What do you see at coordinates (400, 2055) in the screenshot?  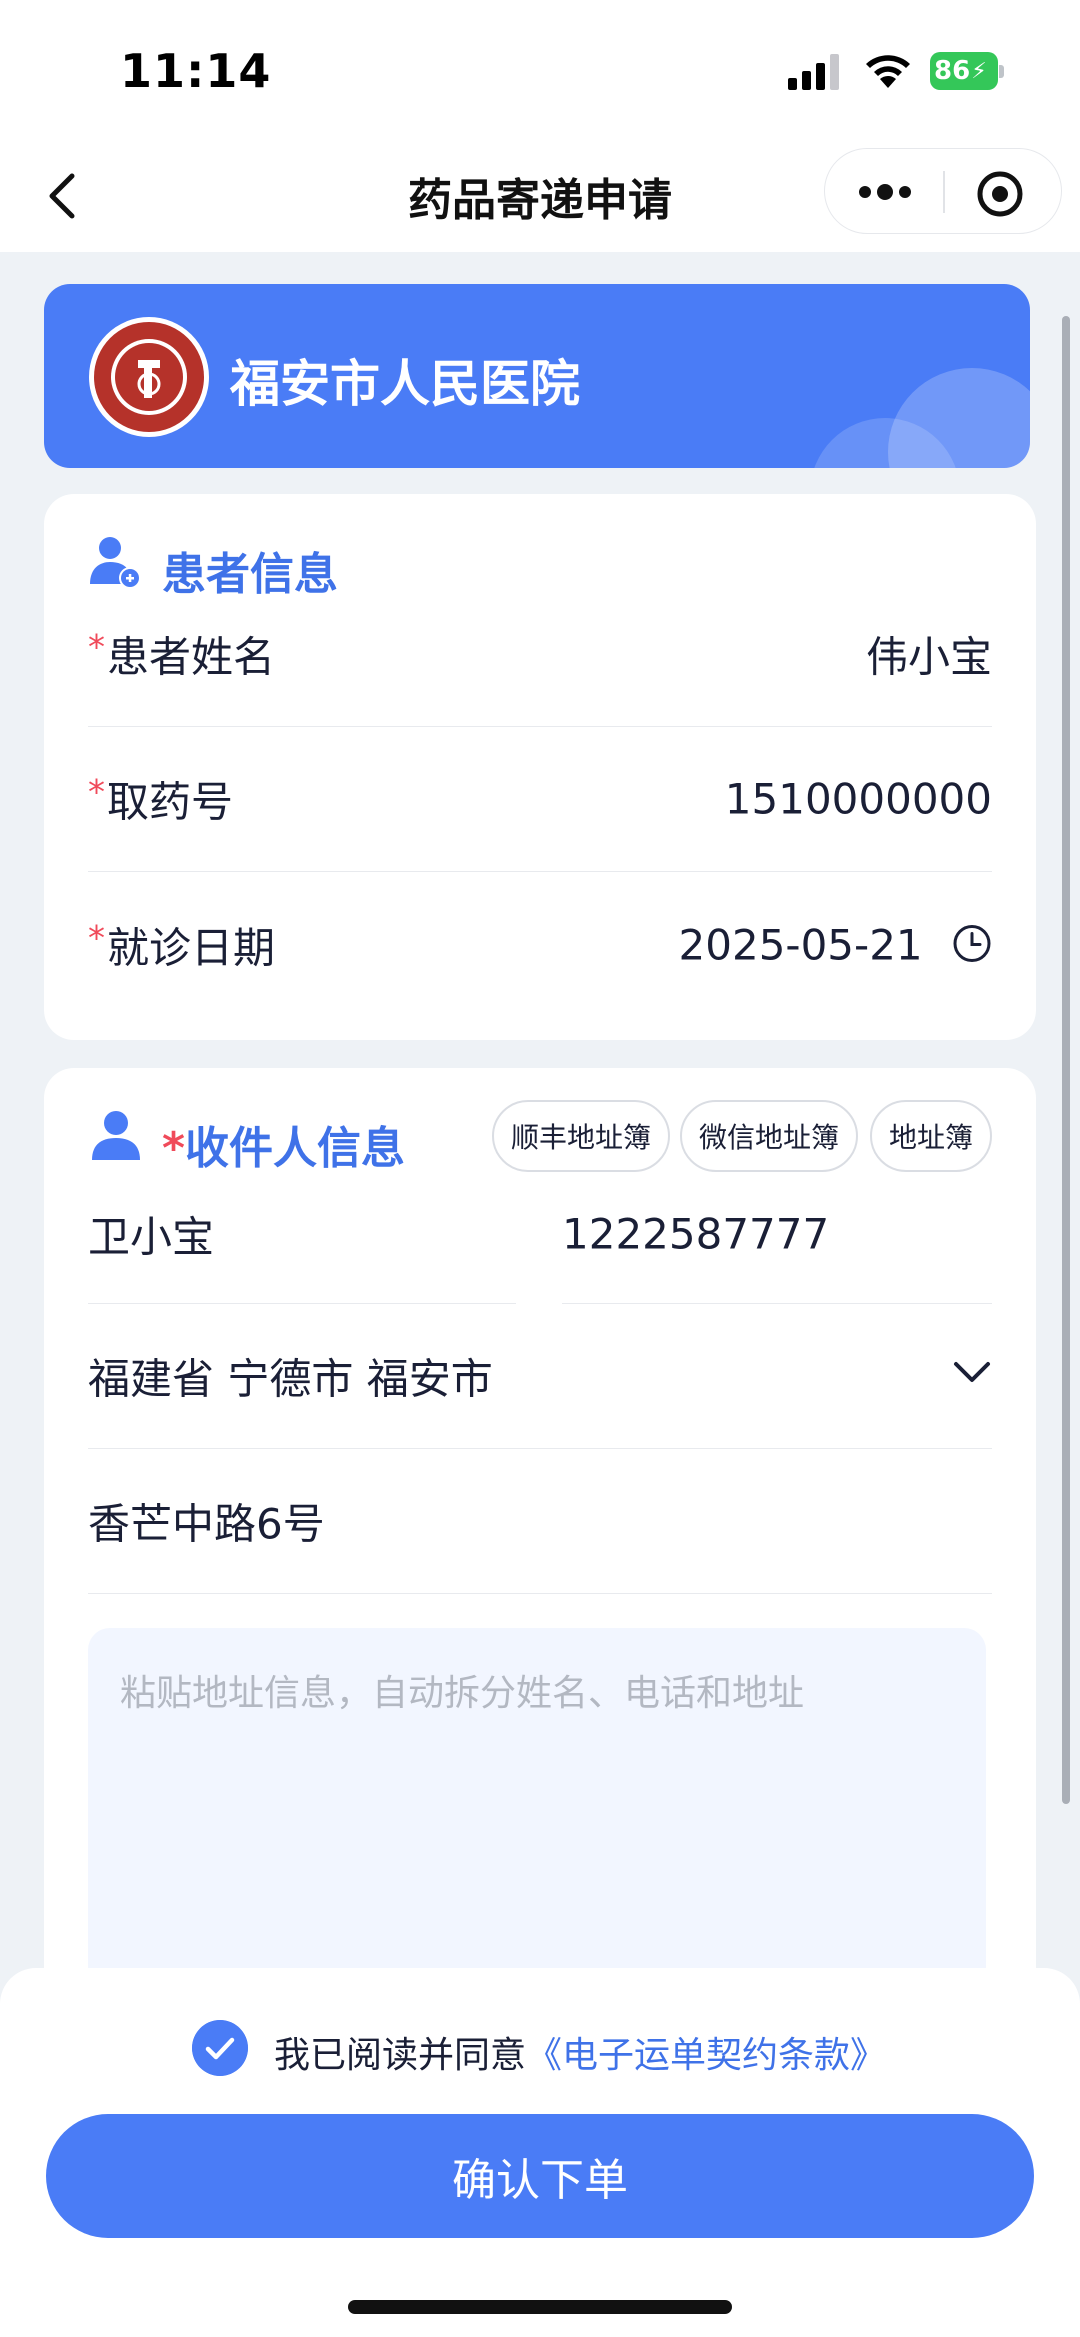 I see `agree-label: 我已阅读并同意` at bounding box center [400, 2055].